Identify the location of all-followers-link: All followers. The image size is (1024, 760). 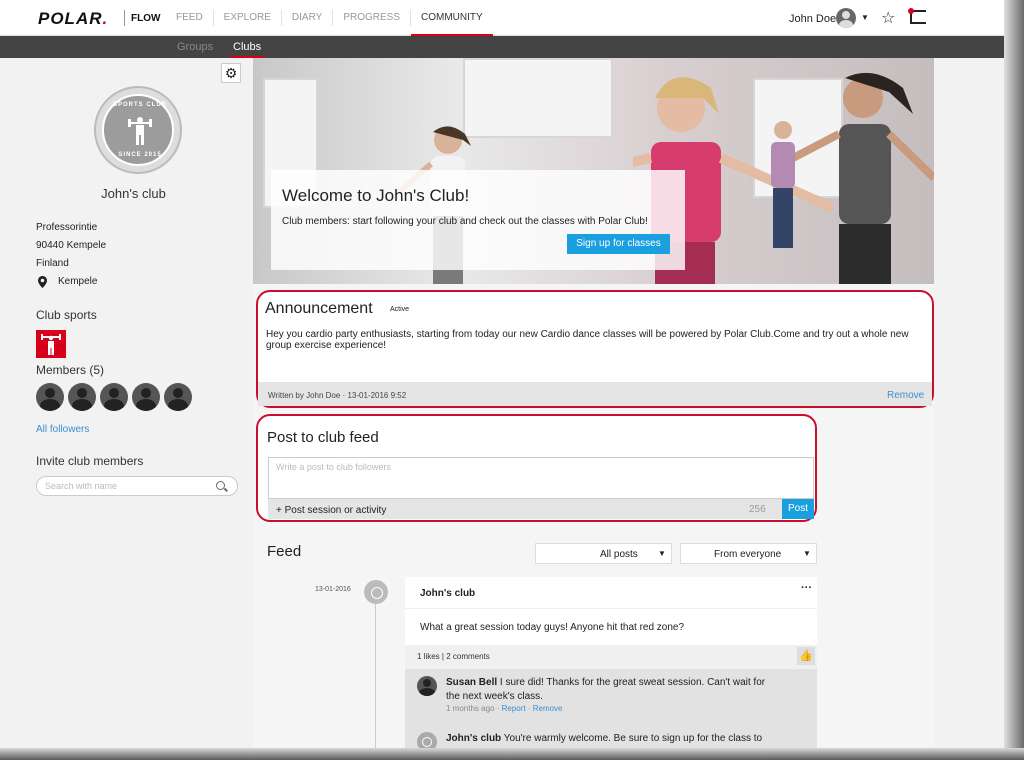
(62, 429).